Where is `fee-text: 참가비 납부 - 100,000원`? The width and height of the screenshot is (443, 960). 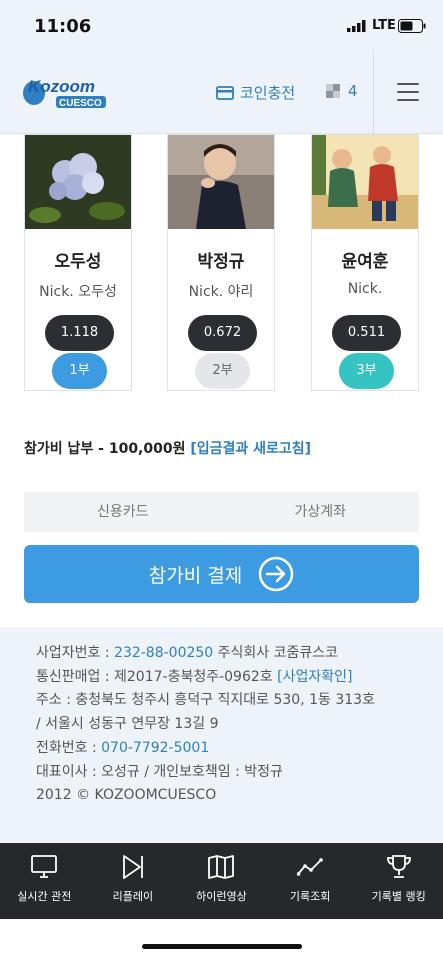
fee-text: 참가비 납부 - 100,000원 is located at coordinates (107, 449).